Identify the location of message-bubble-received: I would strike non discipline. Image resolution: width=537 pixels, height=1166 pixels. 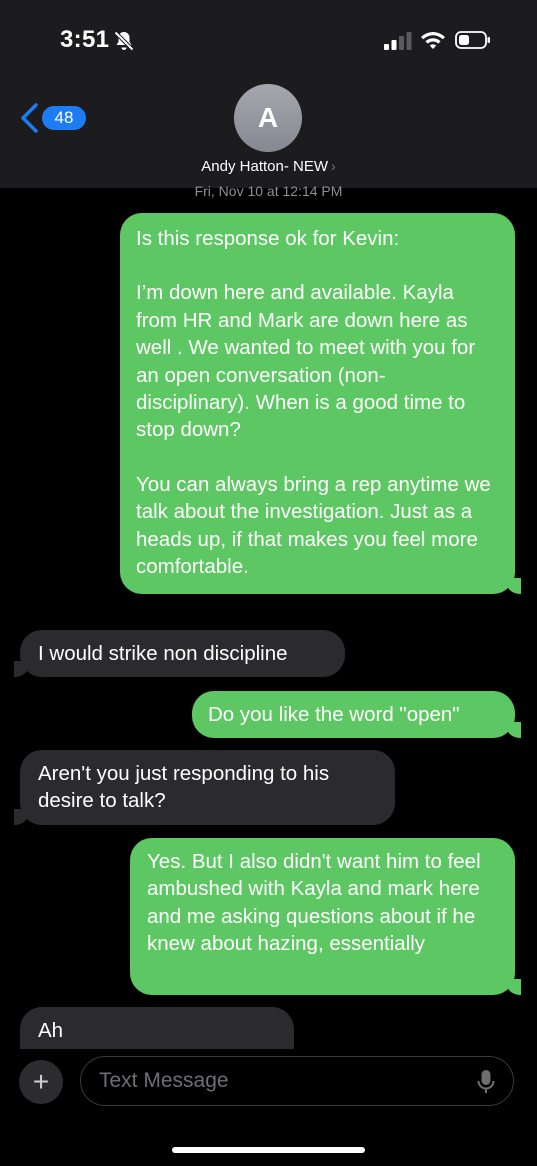
(179, 653).